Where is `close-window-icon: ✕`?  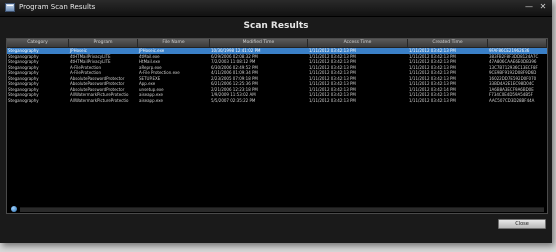
close-window-icon: ✕ is located at coordinates (543, 7).